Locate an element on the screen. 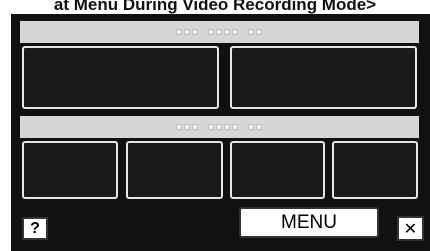 The image size is (430, 251). menu-button-label: MENU is located at coordinates (309, 222).